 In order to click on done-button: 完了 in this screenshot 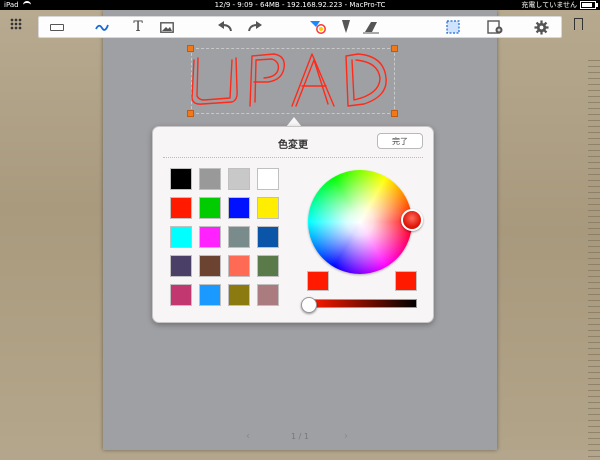, I will do `click(400, 141)`.